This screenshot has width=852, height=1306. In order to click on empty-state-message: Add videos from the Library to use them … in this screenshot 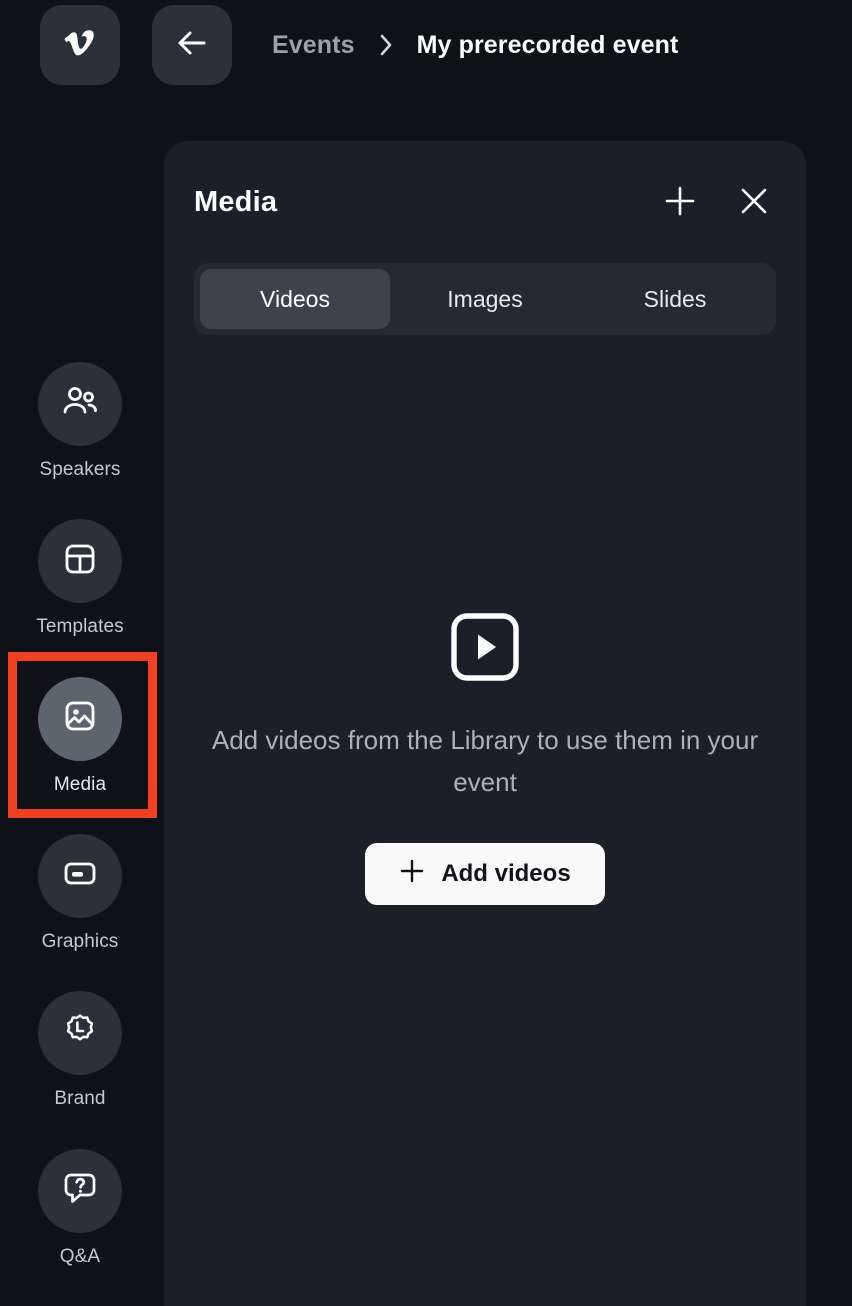, I will do `click(485, 761)`.